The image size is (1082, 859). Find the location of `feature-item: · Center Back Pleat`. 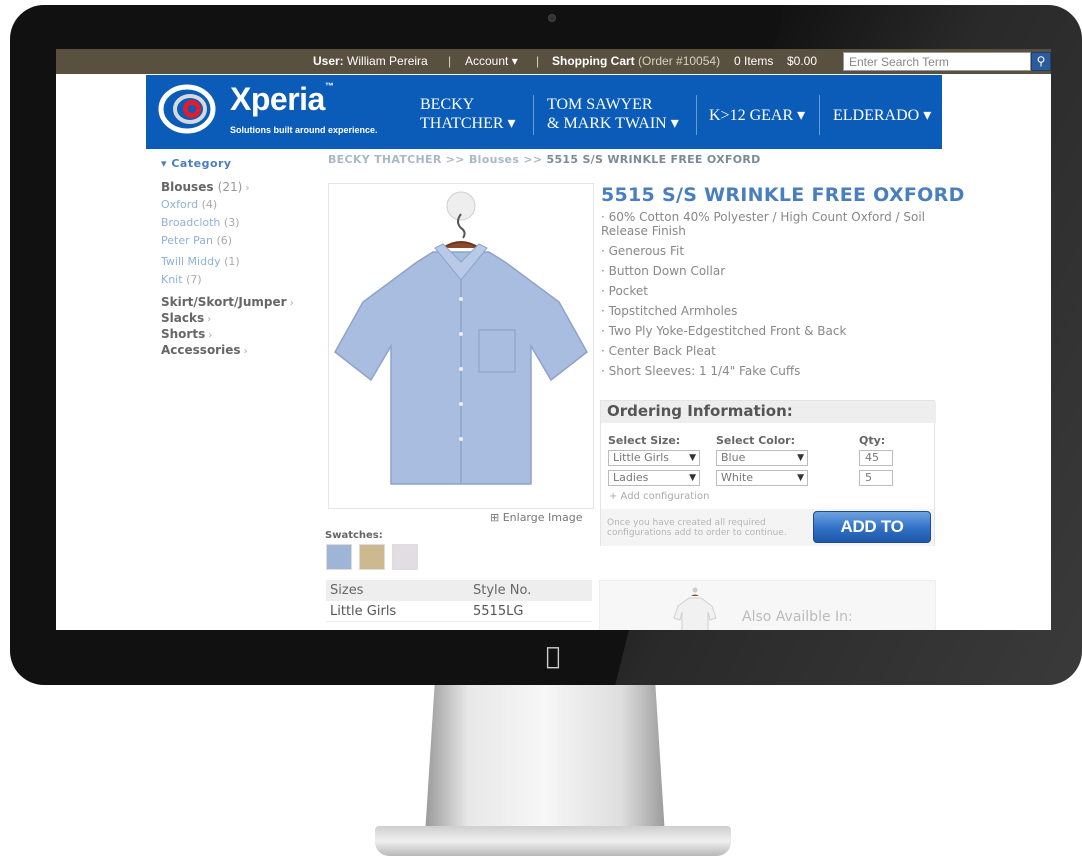

feature-item: · Center Back Pleat is located at coordinates (658, 351).